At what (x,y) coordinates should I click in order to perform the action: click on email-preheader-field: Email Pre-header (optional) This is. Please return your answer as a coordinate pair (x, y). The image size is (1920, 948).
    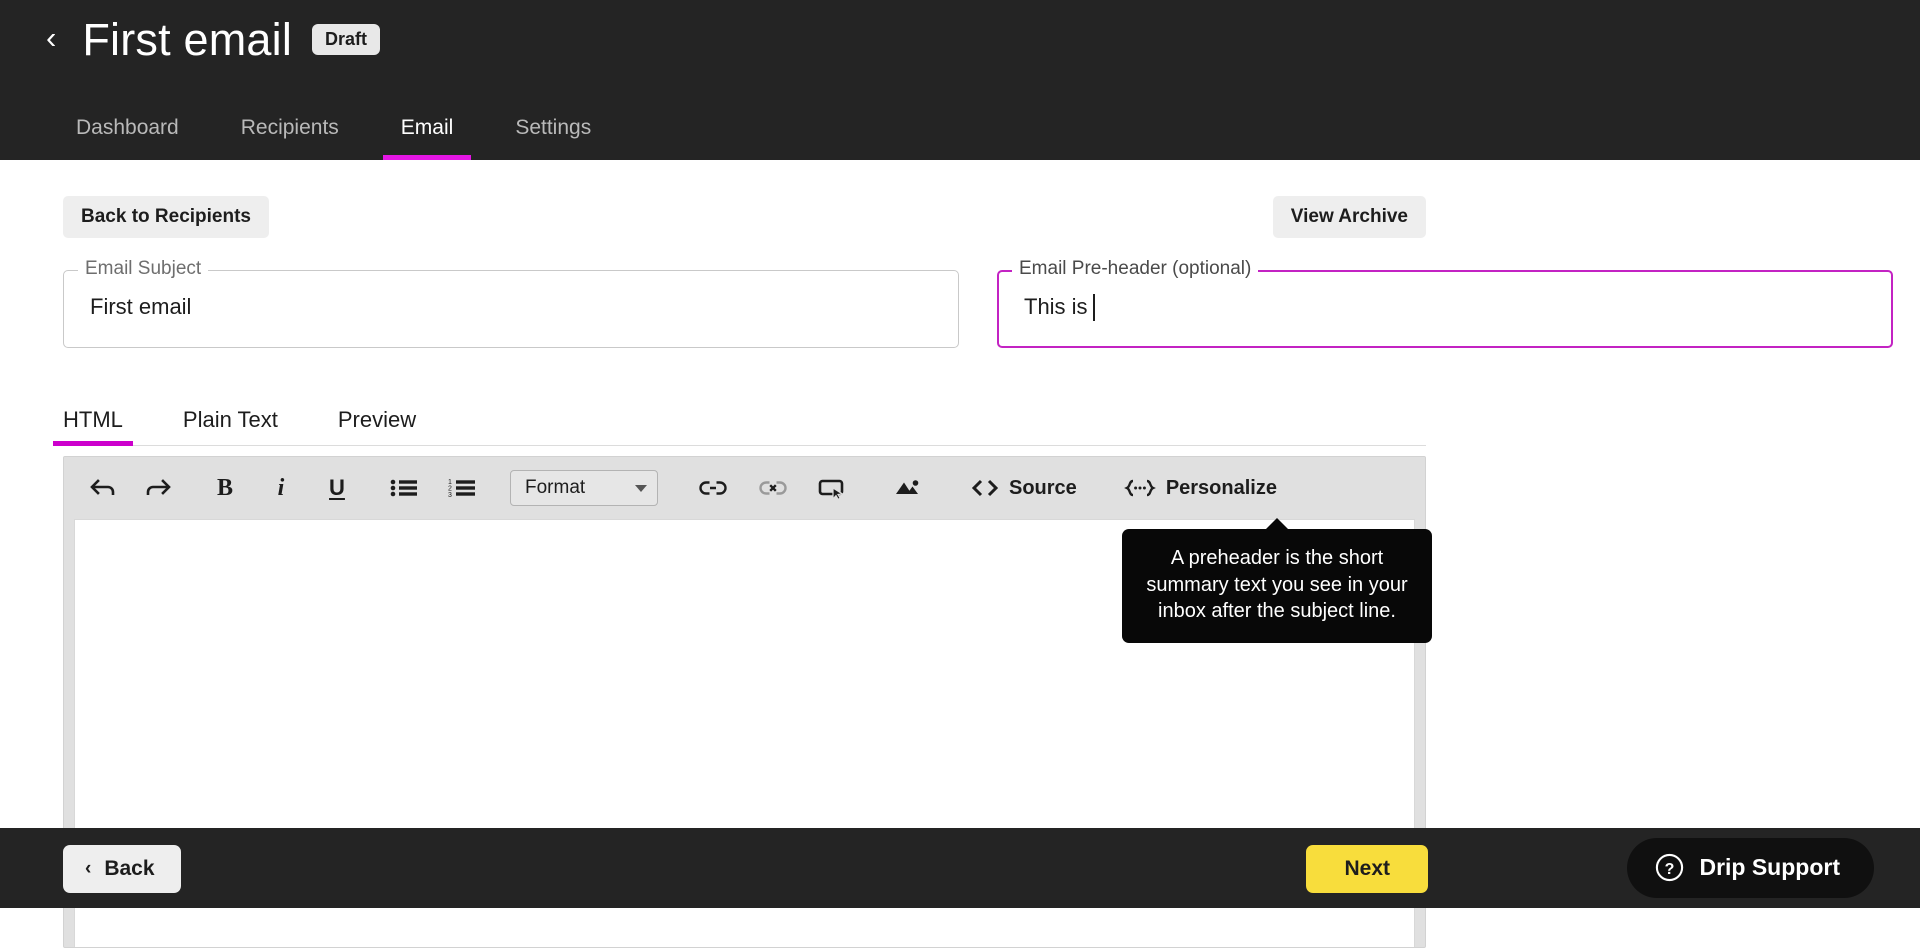
    Looking at the image, I should click on (1445, 309).